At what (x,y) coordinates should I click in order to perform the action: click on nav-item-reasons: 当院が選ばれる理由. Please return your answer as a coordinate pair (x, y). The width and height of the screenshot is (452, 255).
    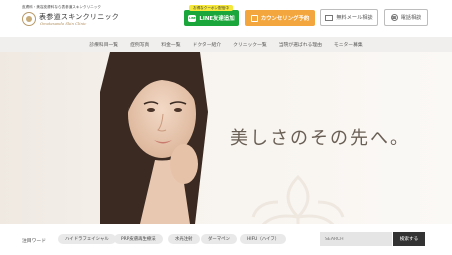
    Looking at the image, I should click on (300, 44).